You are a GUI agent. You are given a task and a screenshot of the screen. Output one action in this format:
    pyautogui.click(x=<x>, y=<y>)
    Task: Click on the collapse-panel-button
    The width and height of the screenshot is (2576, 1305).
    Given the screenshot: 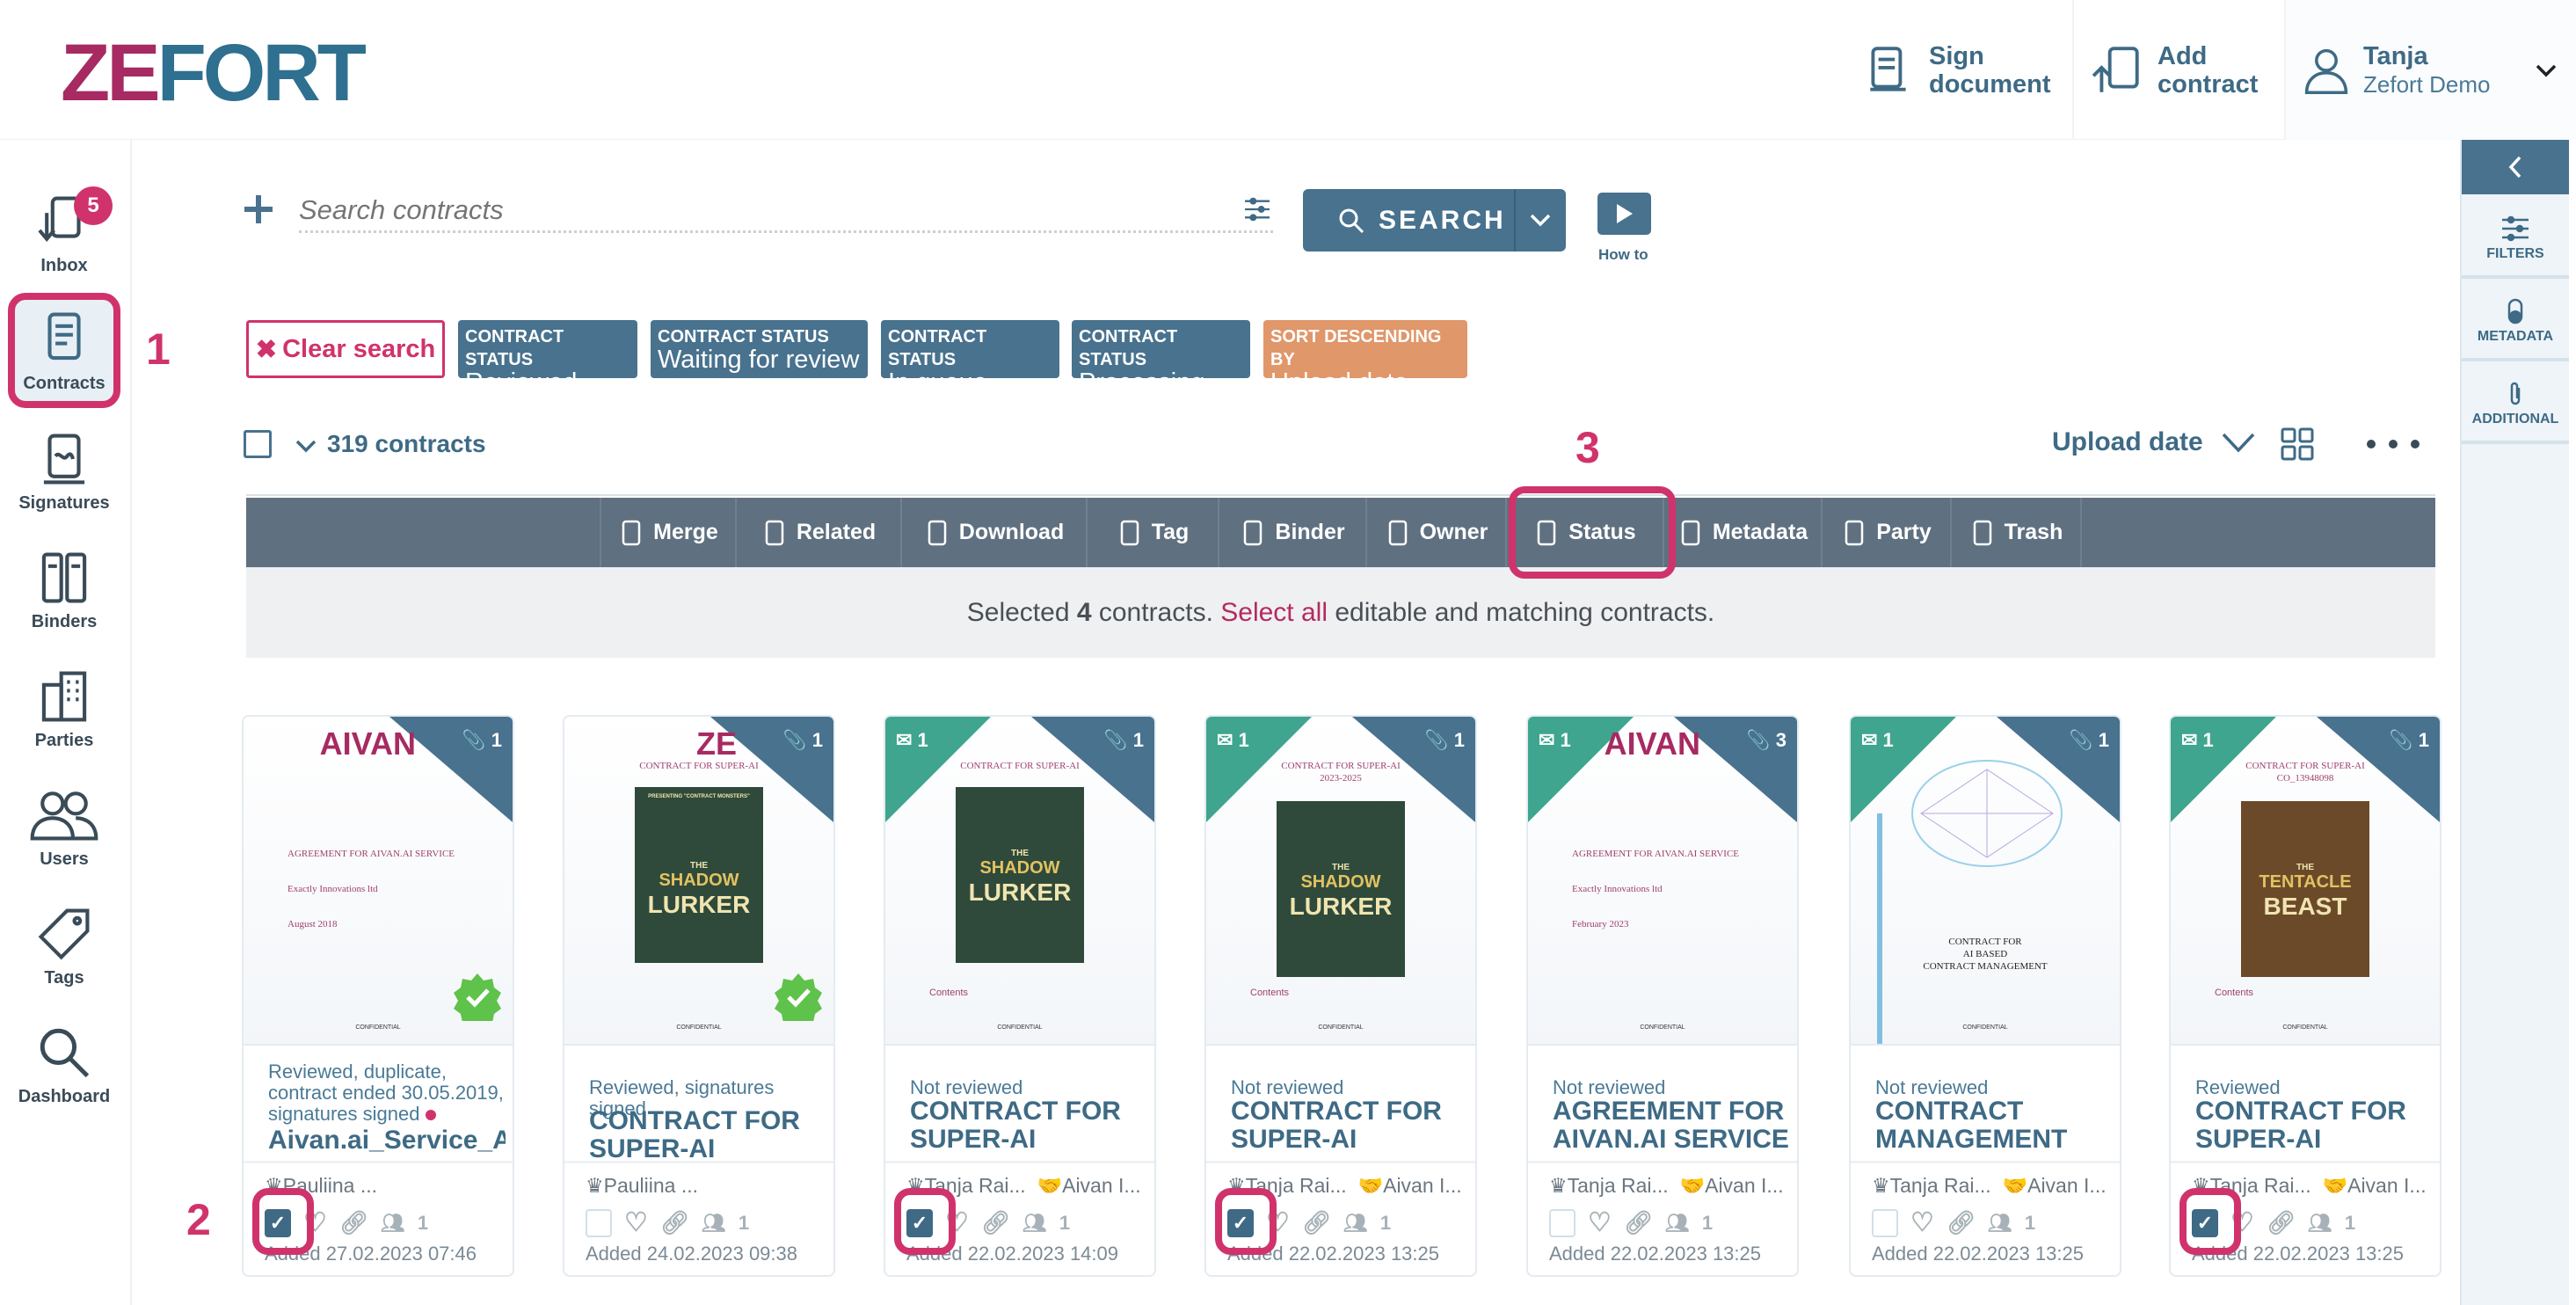 What is the action you would take?
    pyautogui.click(x=2515, y=167)
    